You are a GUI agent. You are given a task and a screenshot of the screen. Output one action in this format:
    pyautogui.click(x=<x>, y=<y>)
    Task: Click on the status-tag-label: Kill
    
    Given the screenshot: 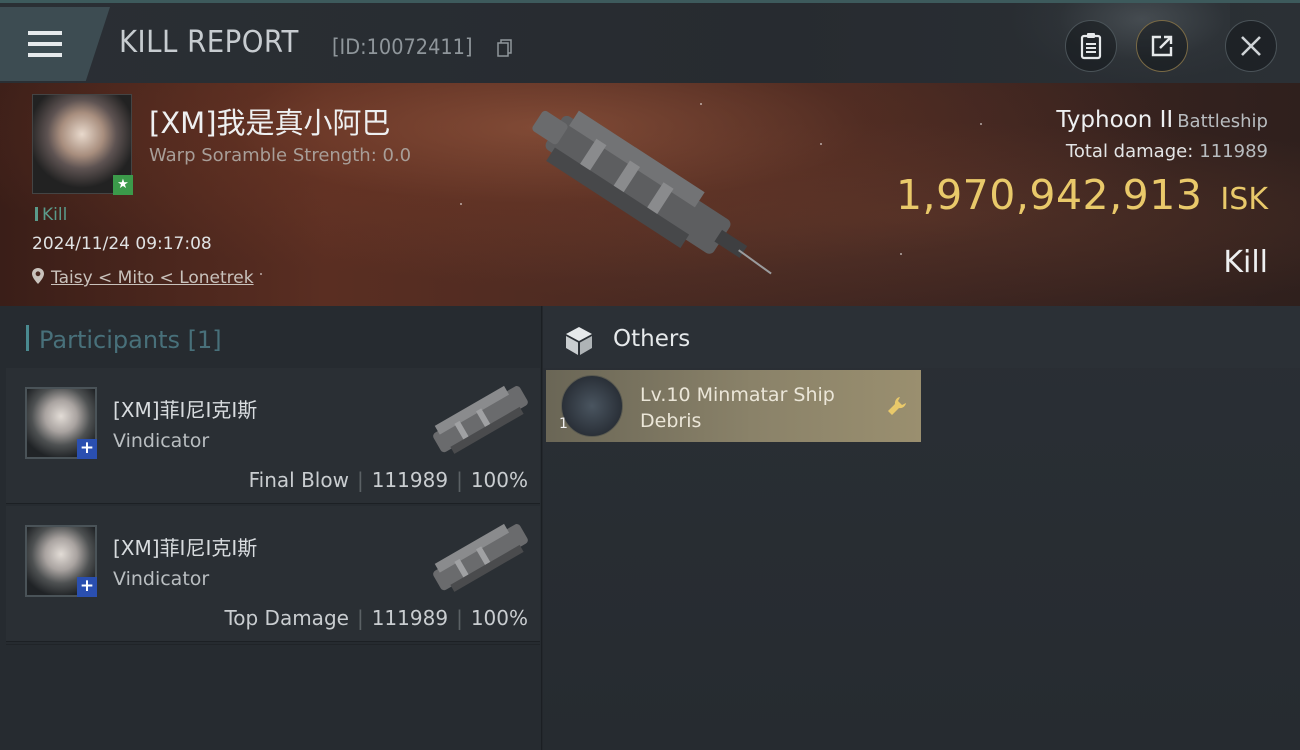 What is the action you would take?
    pyautogui.click(x=55, y=215)
    